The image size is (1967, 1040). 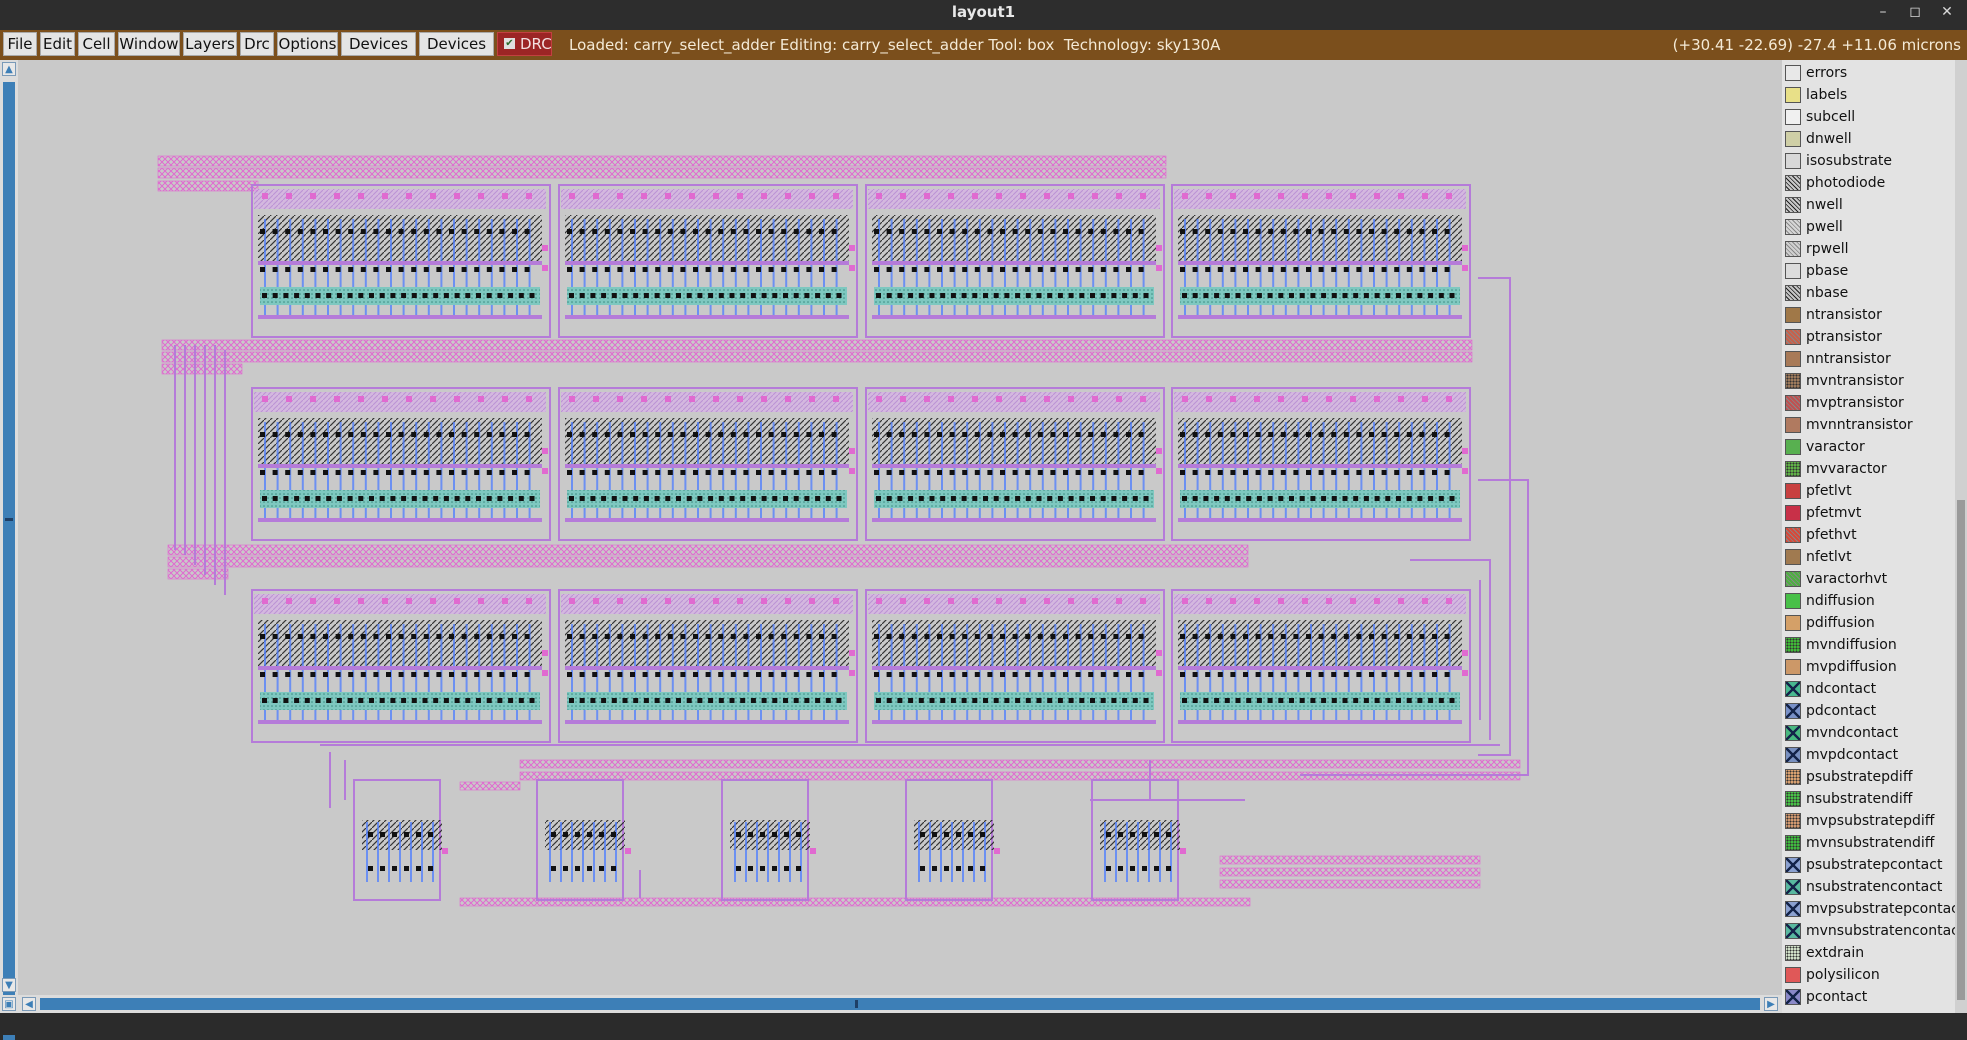 I want to click on menu-devices-2: Devices 2, so click(x=456, y=53).